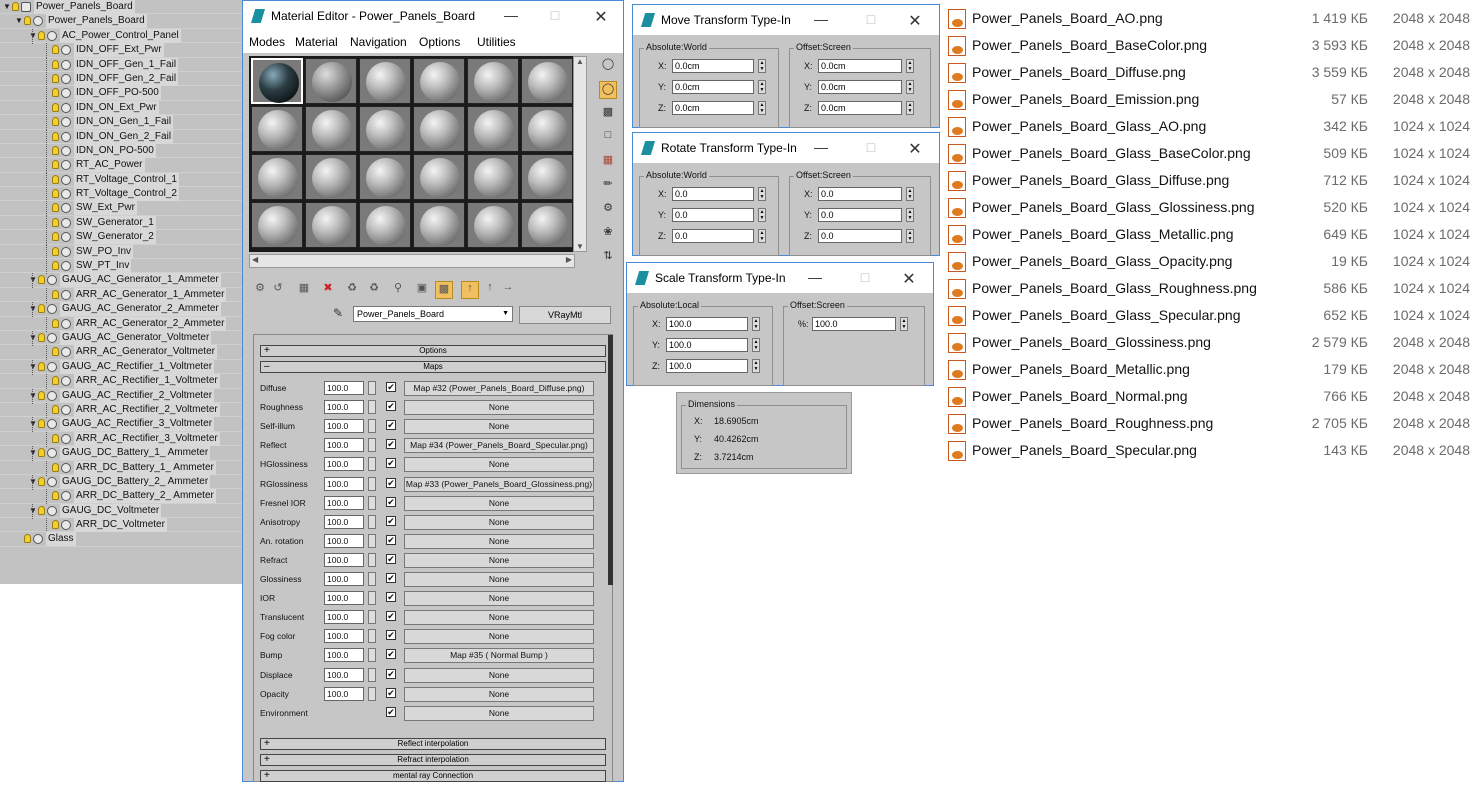 Image resolution: width=1480 pixels, height=800 pixels. What do you see at coordinates (121, 195) in the screenshot?
I see `tree-row: RT_Voltage_Control_2` at bounding box center [121, 195].